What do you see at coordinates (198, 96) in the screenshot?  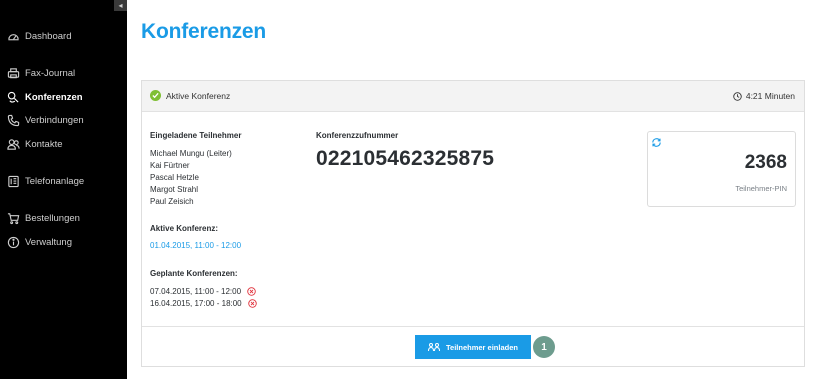 I see `conference-status-label: Aktive Konferenz` at bounding box center [198, 96].